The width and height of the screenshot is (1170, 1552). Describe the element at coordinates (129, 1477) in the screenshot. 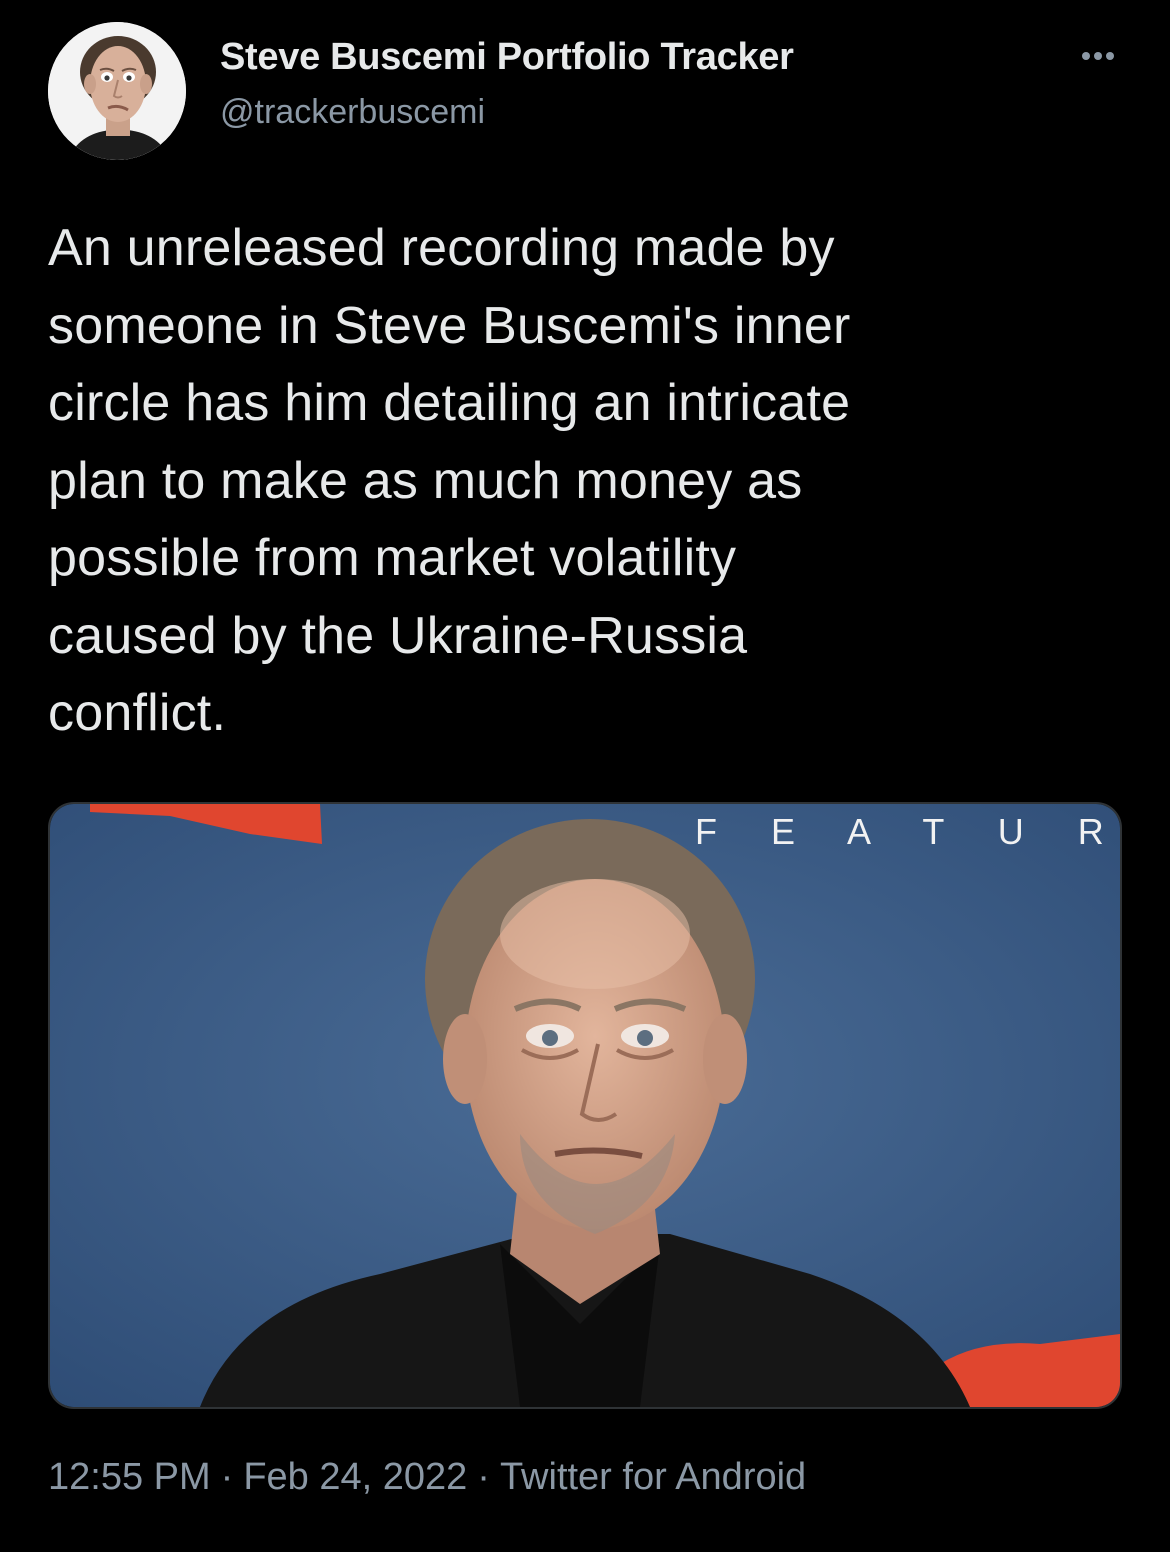

I see `tweet-time: 12:55 PM` at that location.